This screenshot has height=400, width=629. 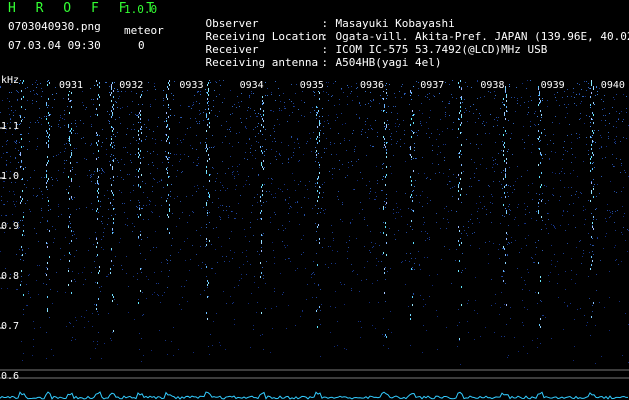 What do you see at coordinates (71, 85) in the screenshot?
I see `minute-label: 0931` at bounding box center [71, 85].